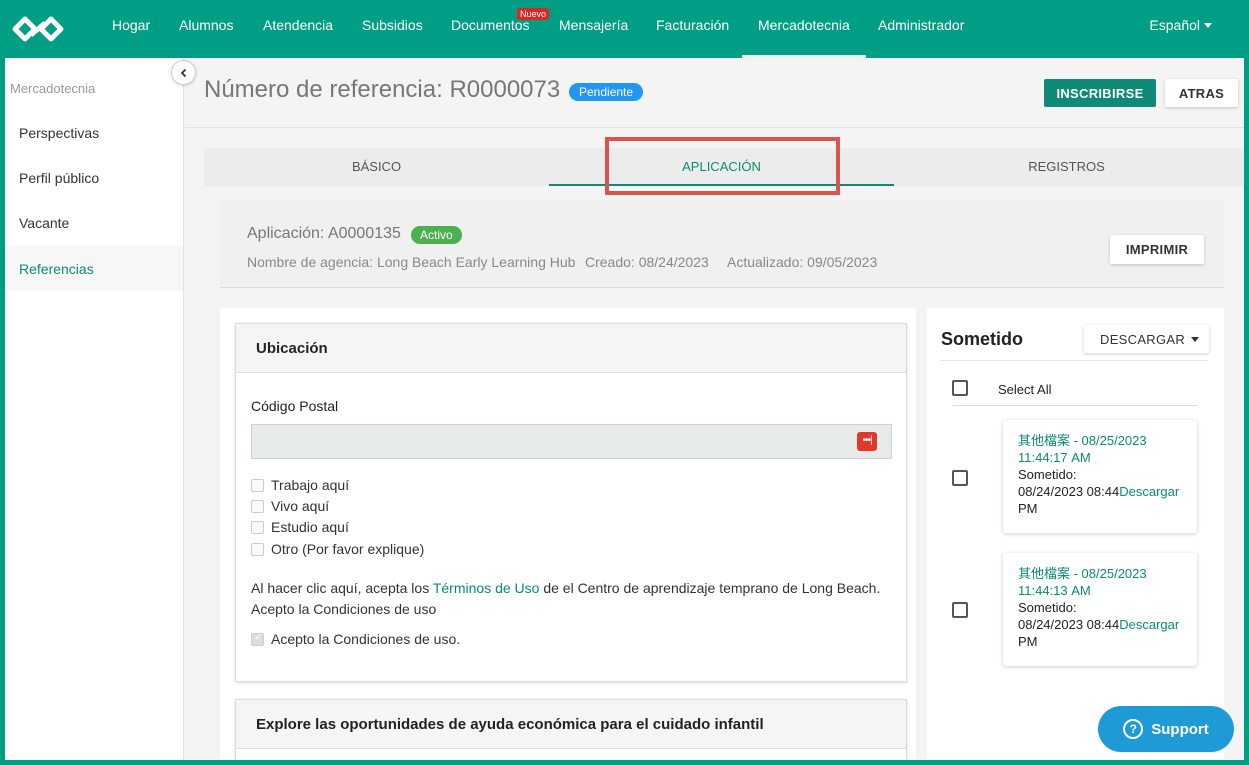  What do you see at coordinates (59, 133) in the screenshot?
I see `sidebar-item-perspectivas: Perspectivas` at bounding box center [59, 133].